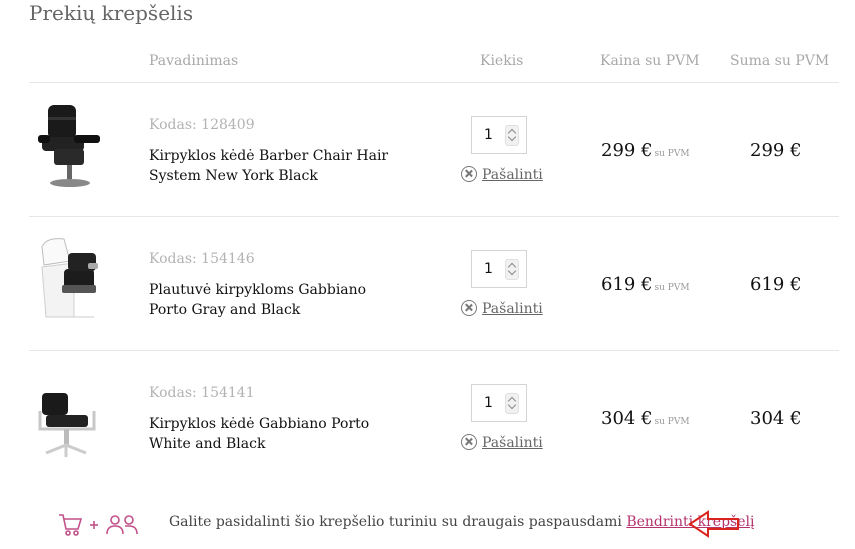  I want to click on barber-chair-icon, so click(69, 146).